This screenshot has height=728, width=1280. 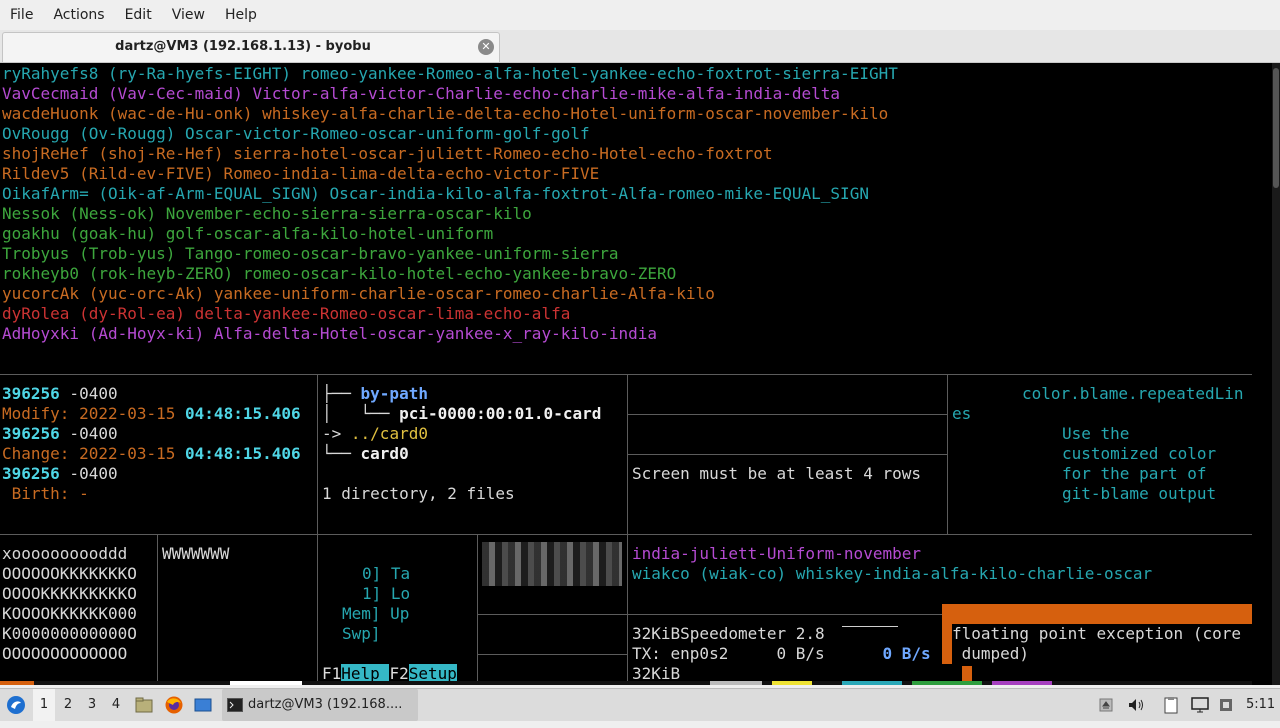 What do you see at coordinates (1173, 705) in the screenshot?
I see `clipboard-icon` at bounding box center [1173, 705].